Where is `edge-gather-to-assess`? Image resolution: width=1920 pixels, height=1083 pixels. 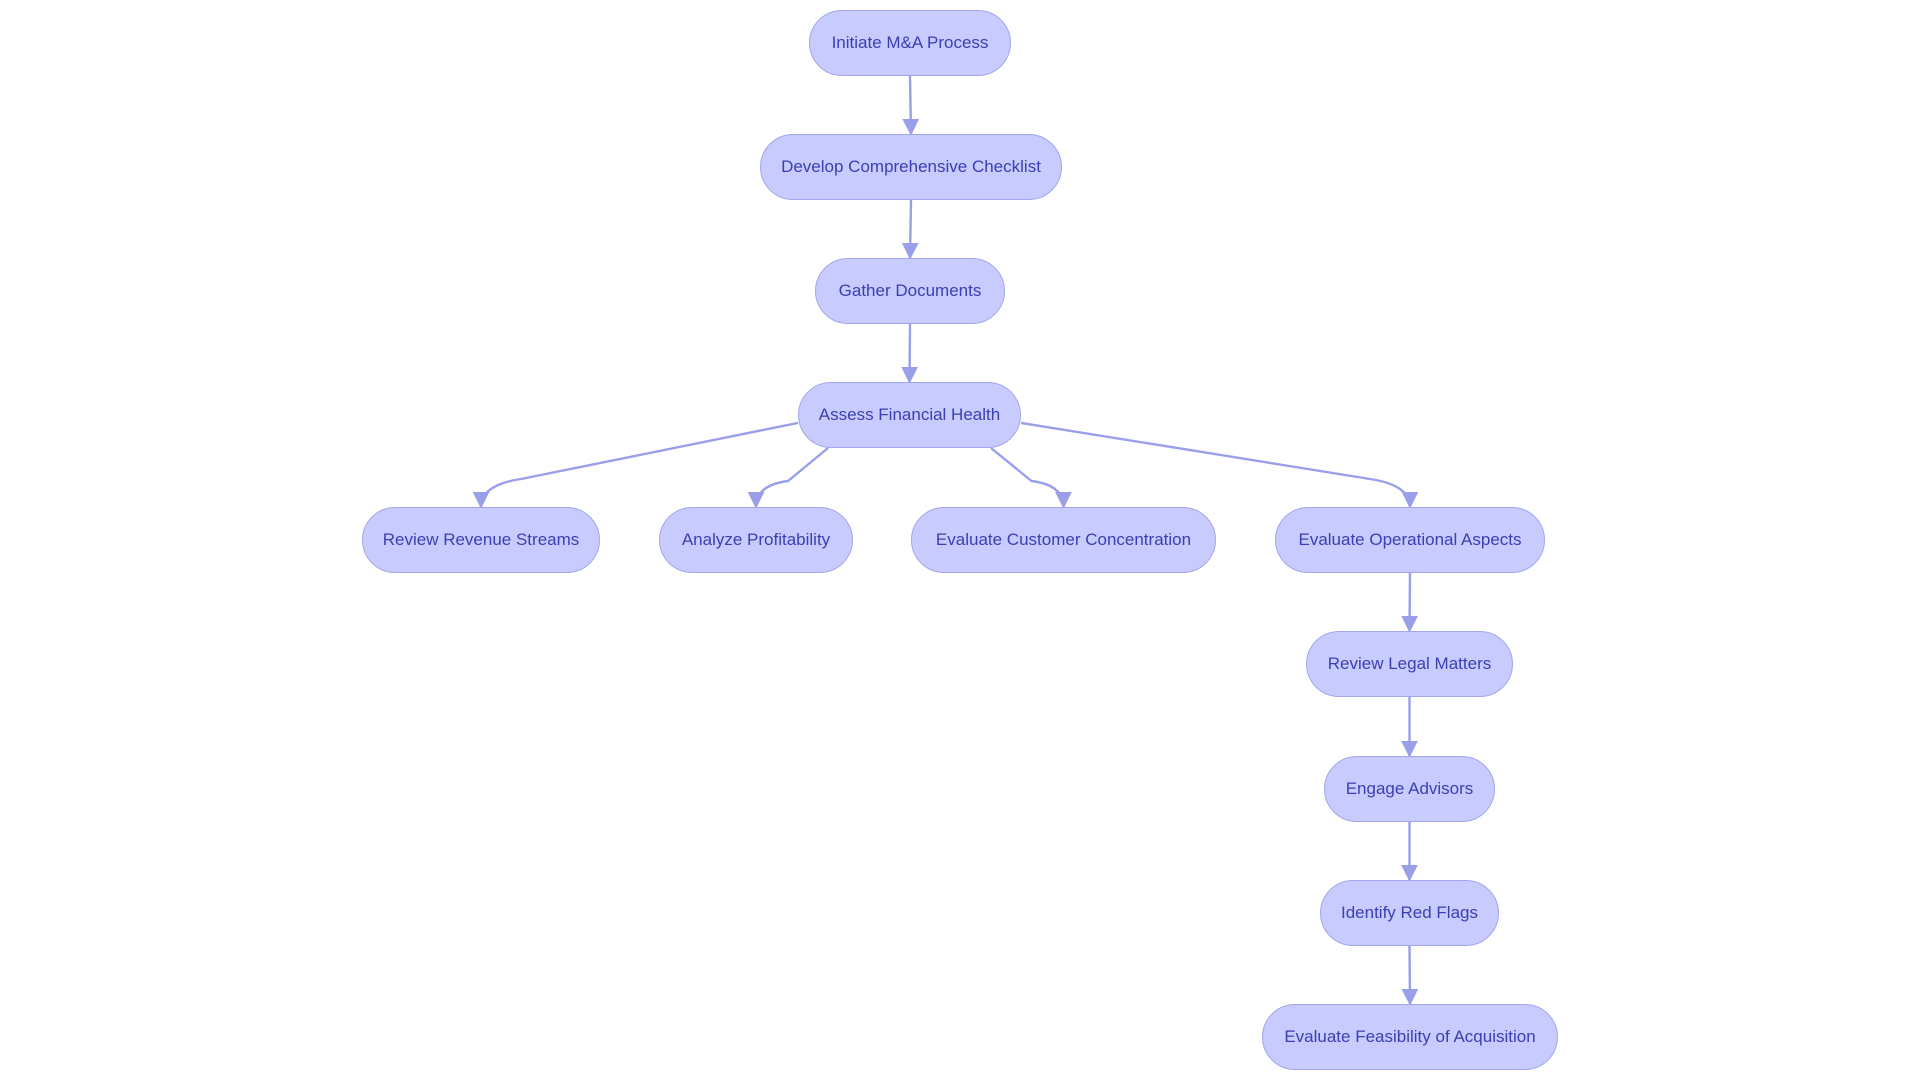 edge-gather-to-assess is located at coordinates (910, 353).